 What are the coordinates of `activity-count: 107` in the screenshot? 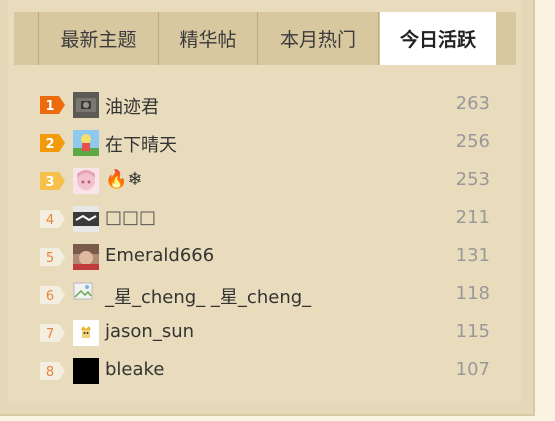 It's located at (472, 369).